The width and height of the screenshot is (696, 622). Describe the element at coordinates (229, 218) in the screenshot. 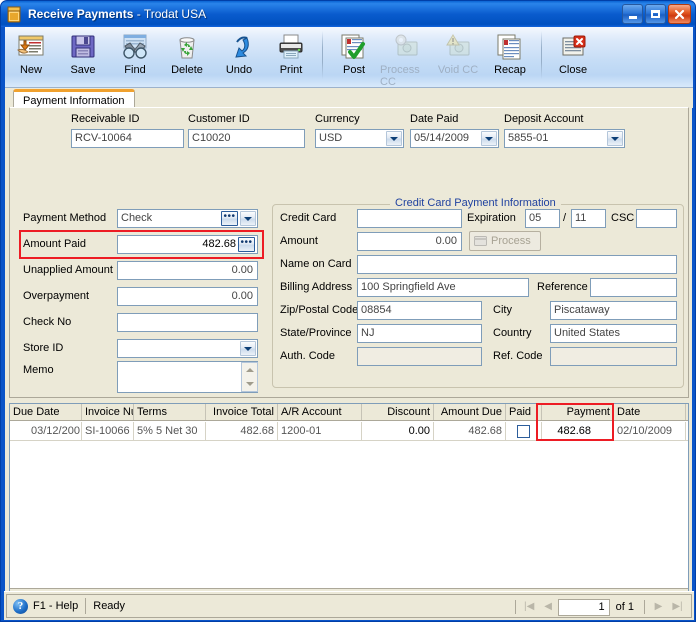

I see `payment-method-lookup-button: •••` at that location.